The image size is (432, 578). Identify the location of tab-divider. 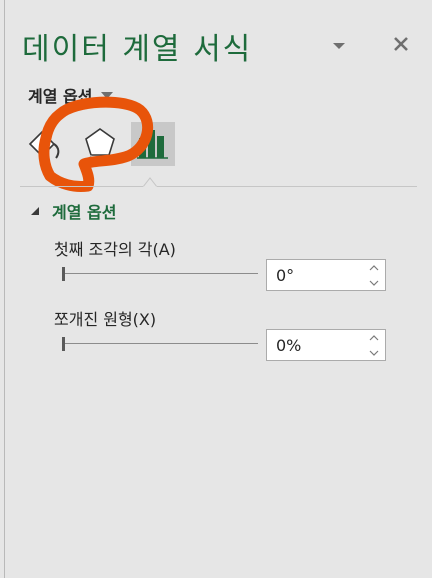
(218, 186).